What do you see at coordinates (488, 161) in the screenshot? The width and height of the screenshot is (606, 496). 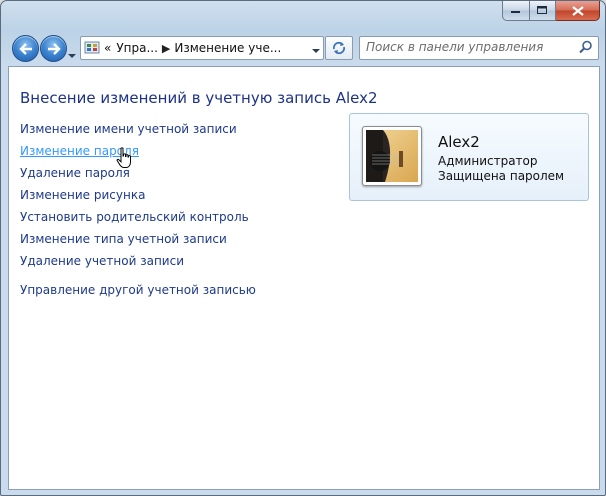 I see `account-type: Администратор` at bounding box center [488, 161].